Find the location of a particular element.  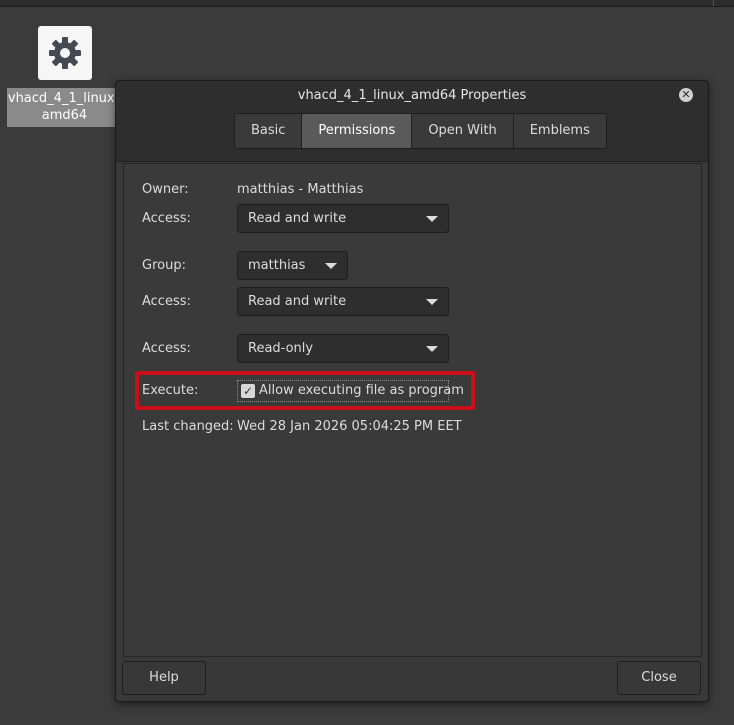

close-button: Close is located at coordinates (659, 678).